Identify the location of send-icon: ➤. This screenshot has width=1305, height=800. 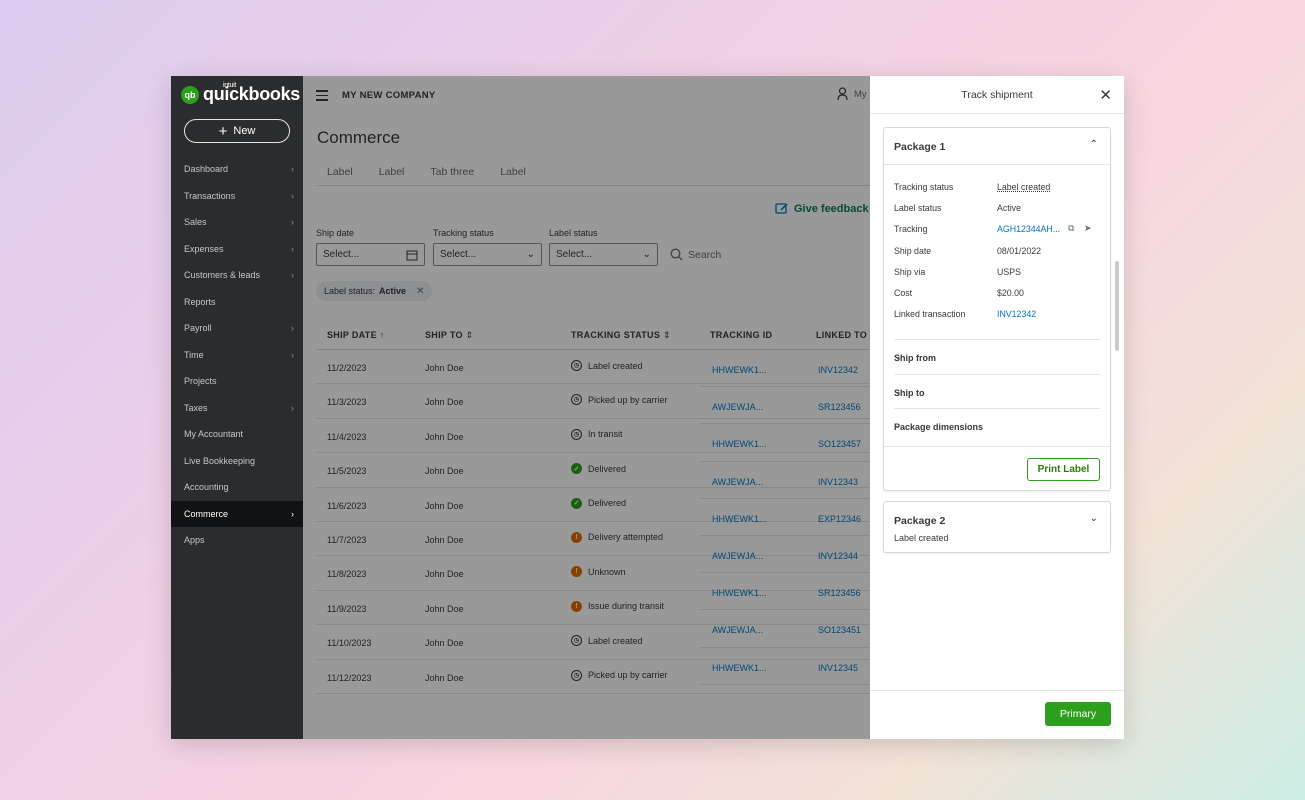
(1088, 228).